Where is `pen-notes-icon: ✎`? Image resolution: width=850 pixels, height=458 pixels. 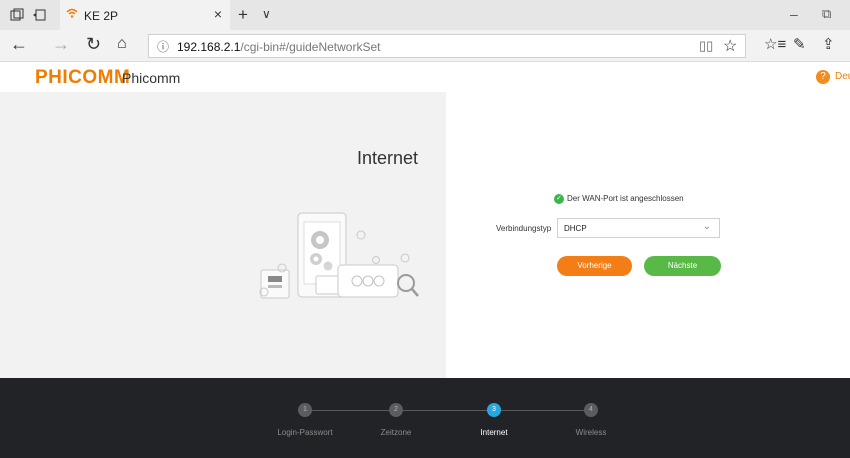
pen-notes-icon: ✎ is located at coordinates (799, 44).